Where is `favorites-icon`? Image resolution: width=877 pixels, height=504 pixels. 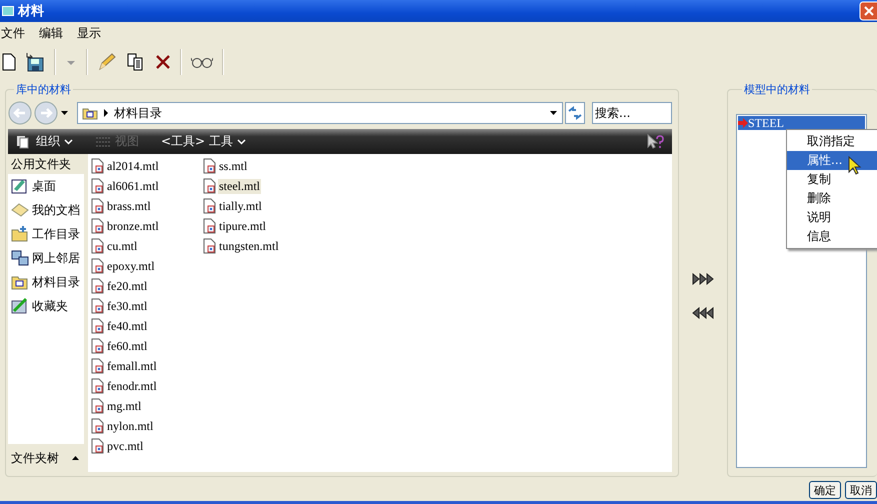 favorites-icon is located at coordinates (20, 306).